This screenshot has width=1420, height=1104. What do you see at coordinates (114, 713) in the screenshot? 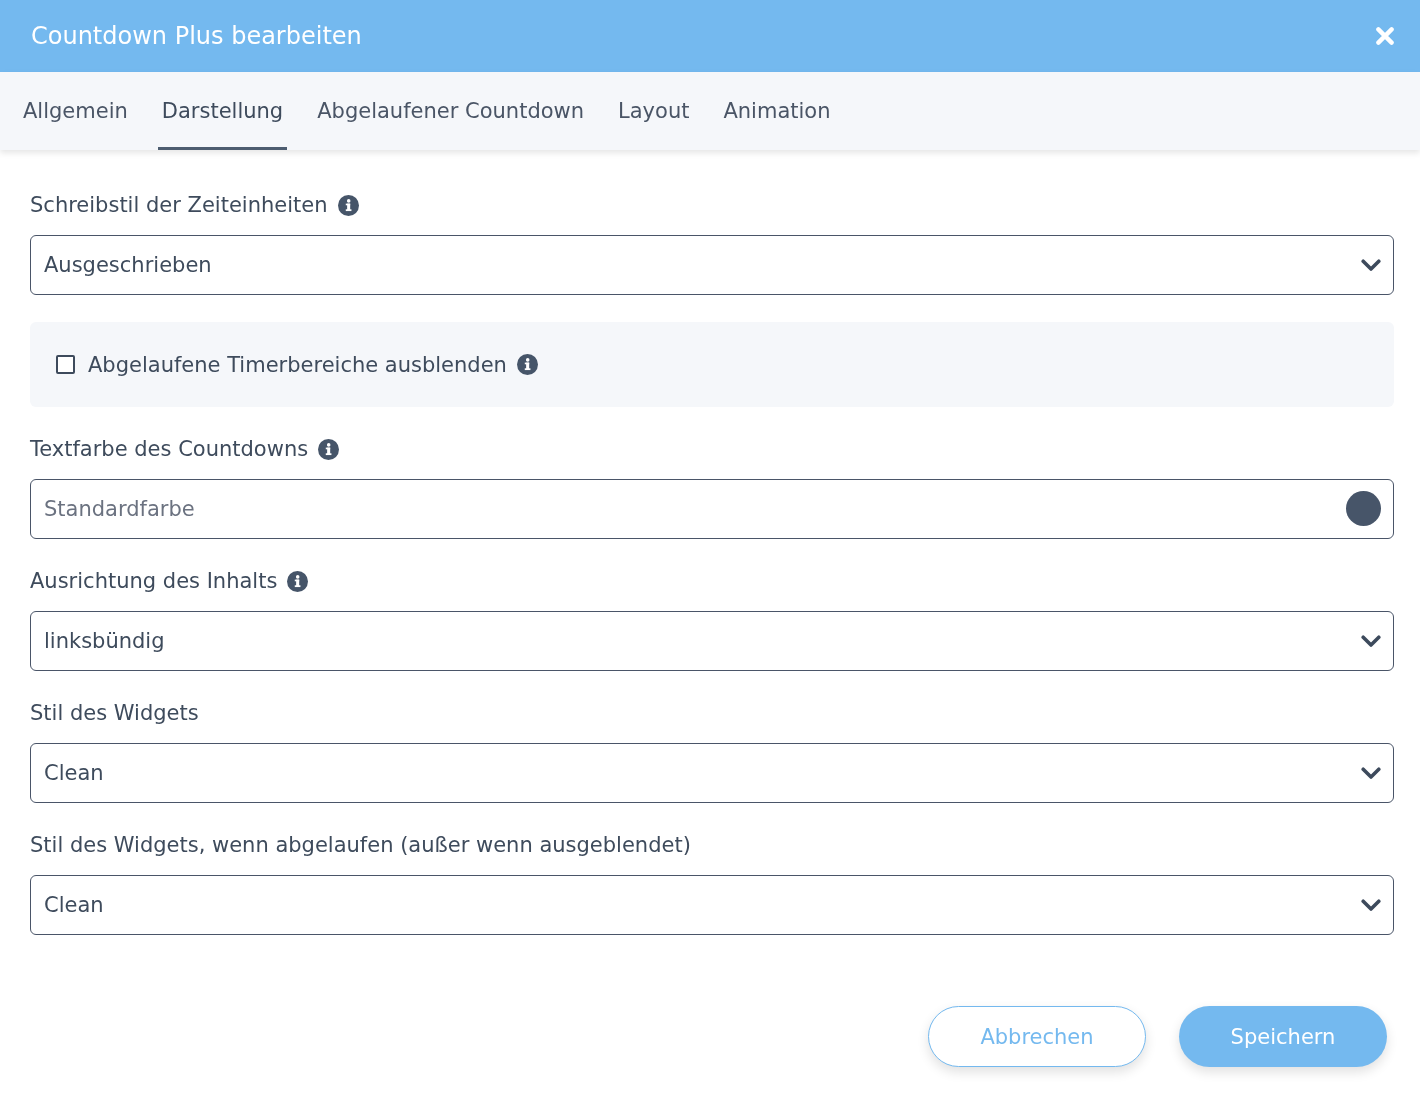
I see `field-label: Stil des Widgets` at bounding box center [114, 713].